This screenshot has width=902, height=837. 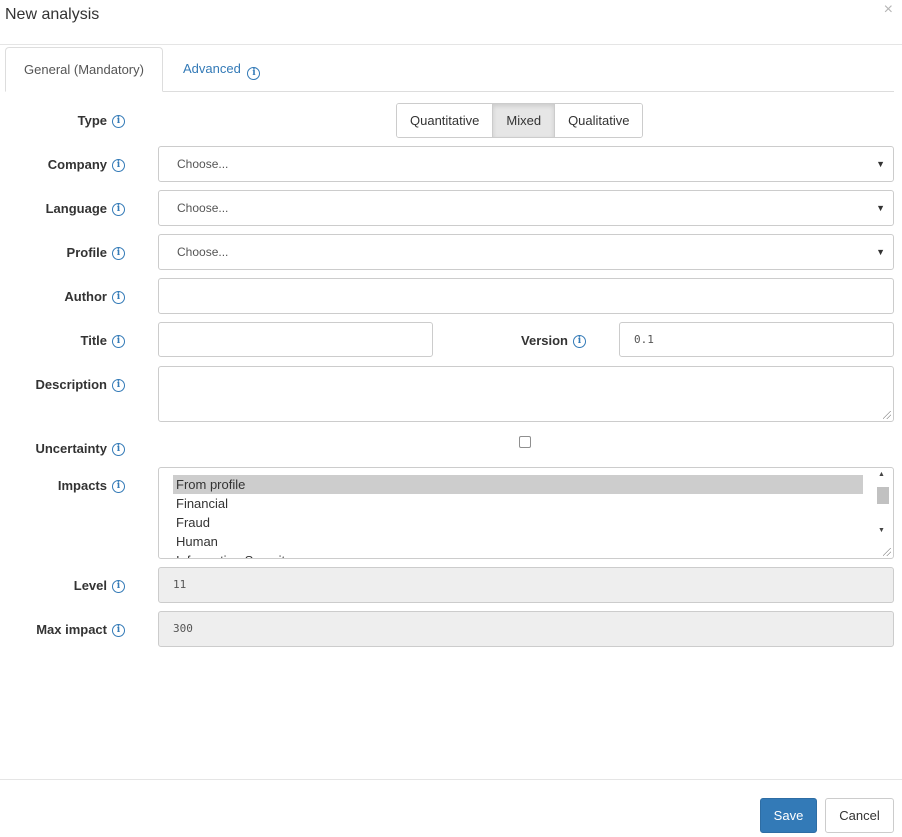 I want to click on author-label: Author, so click(x=85, y=296).